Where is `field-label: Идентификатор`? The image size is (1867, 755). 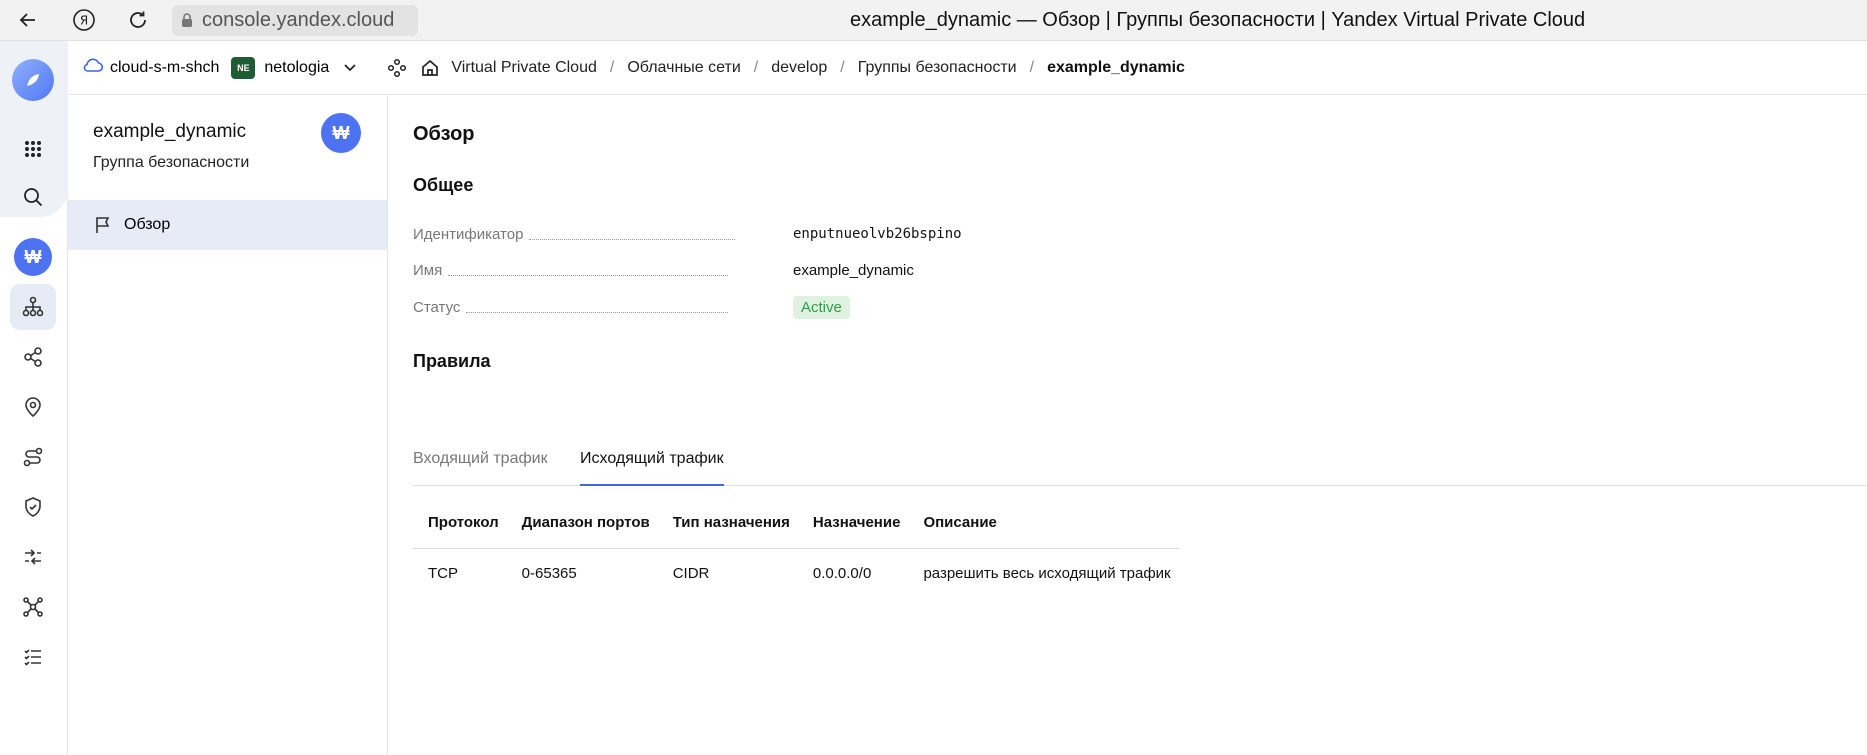
field-label: Идентификатор is located at coordinates (468, 234).